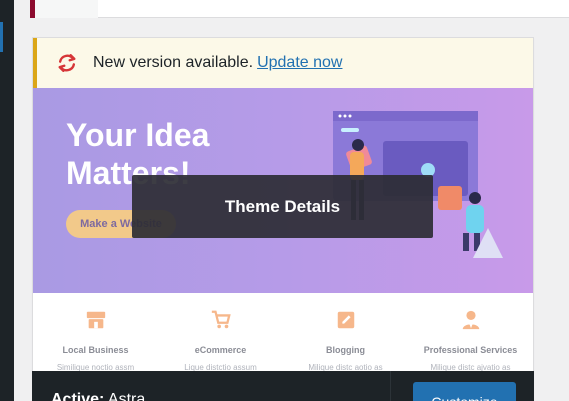 This screenshot has width=569, height=401. I want to click on customize-button: Customize, so click(464, 391).